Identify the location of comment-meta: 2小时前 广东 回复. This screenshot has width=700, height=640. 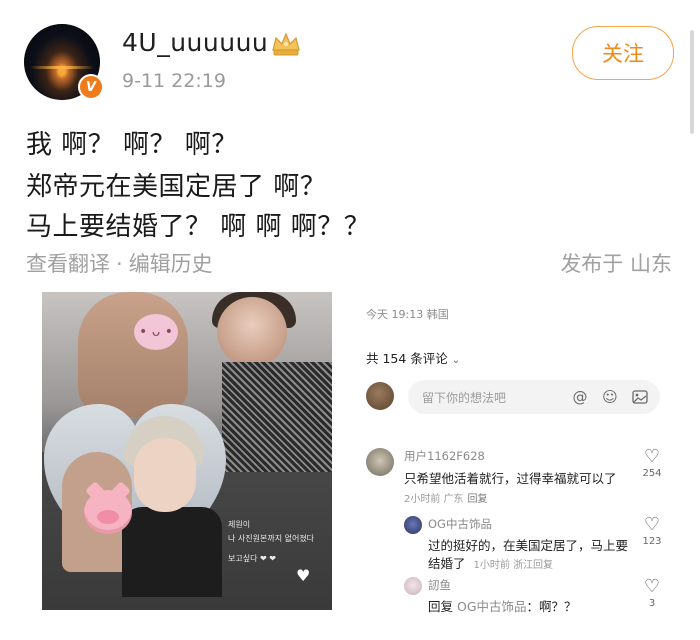
(446, 499).